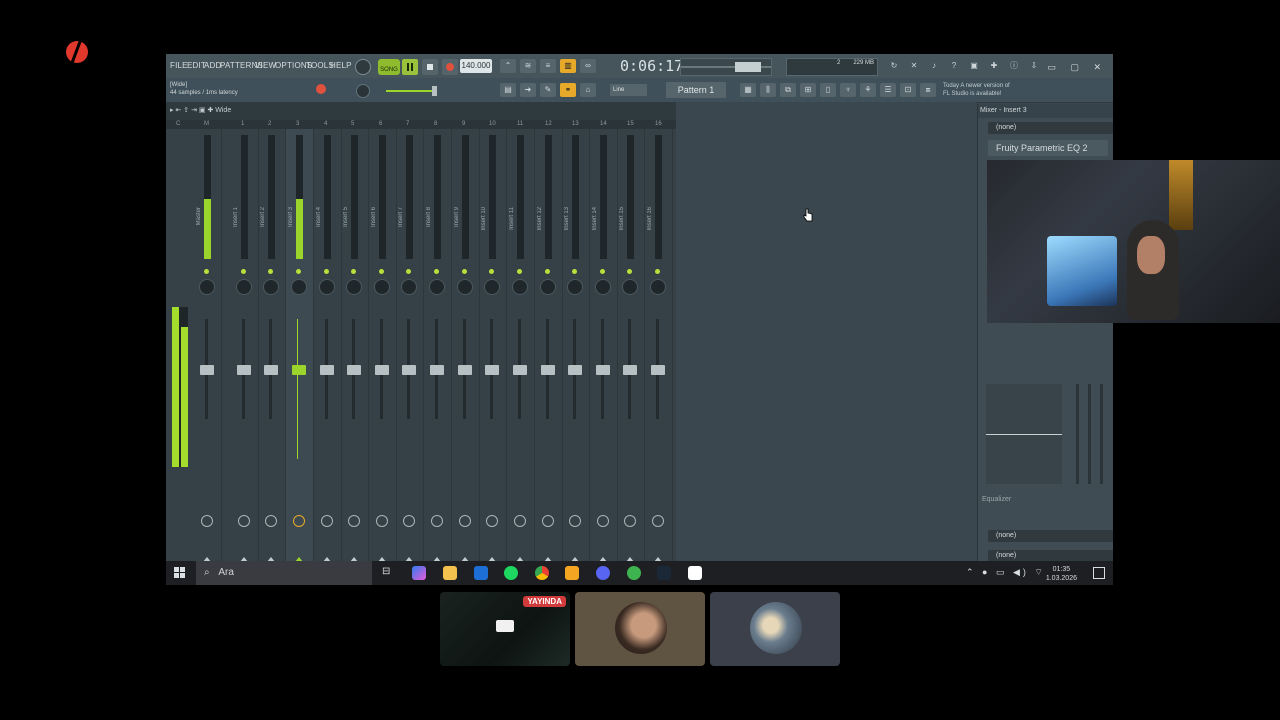  What do you see at coordinates (528, 90) in the screenshot?
I see `arrow-tool-button: ➜` at bounding box center [528, 90].